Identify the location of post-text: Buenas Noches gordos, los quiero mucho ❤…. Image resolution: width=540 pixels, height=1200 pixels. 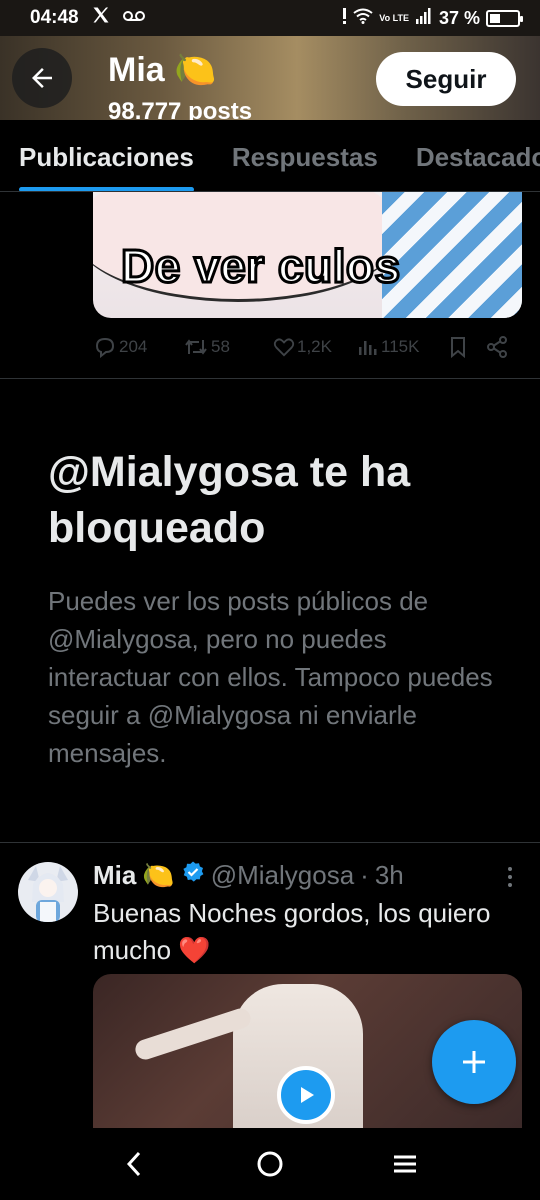
(303, 932).